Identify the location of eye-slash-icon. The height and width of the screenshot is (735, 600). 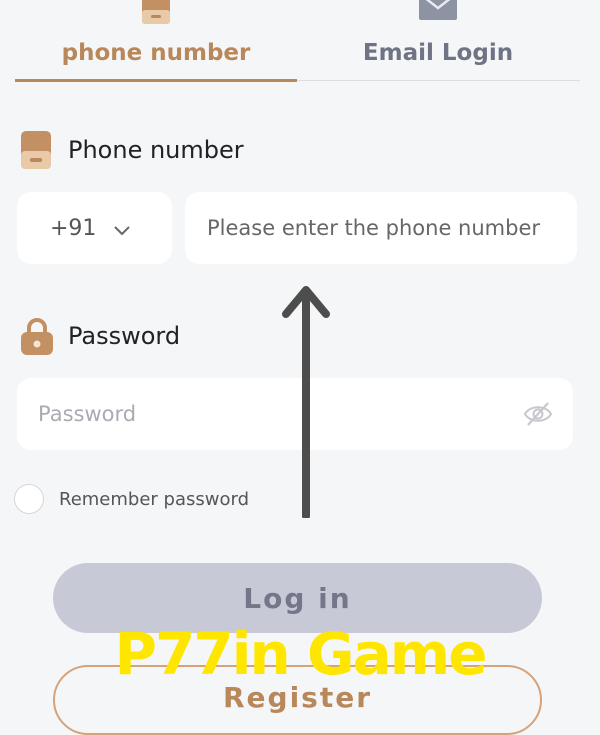
(538, 414).